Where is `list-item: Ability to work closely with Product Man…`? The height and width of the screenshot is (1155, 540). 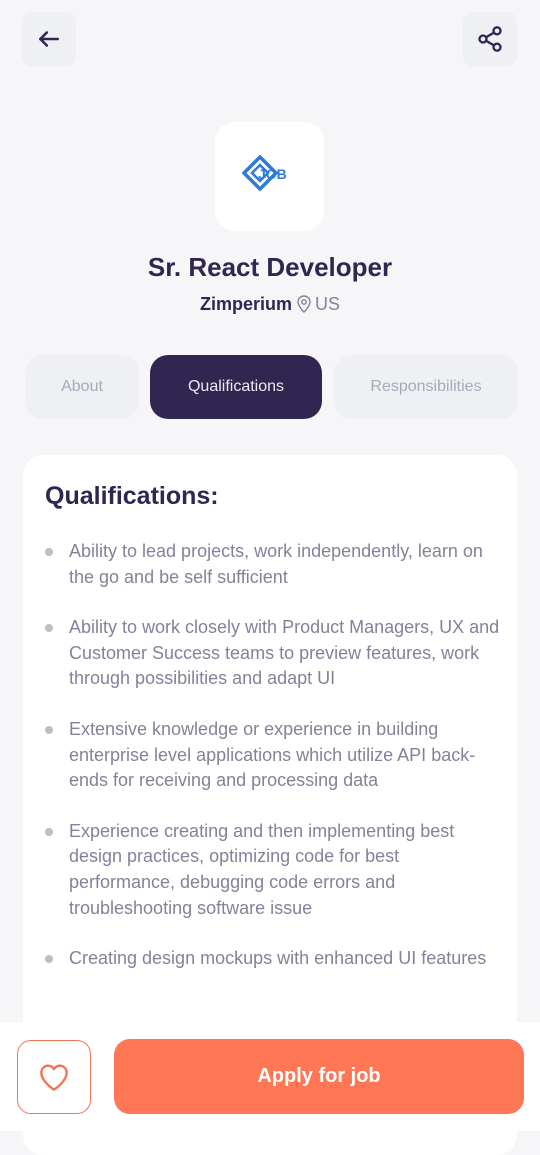 list-item: Ability to work closely with Product Man… is located at coordinates (274, 653).